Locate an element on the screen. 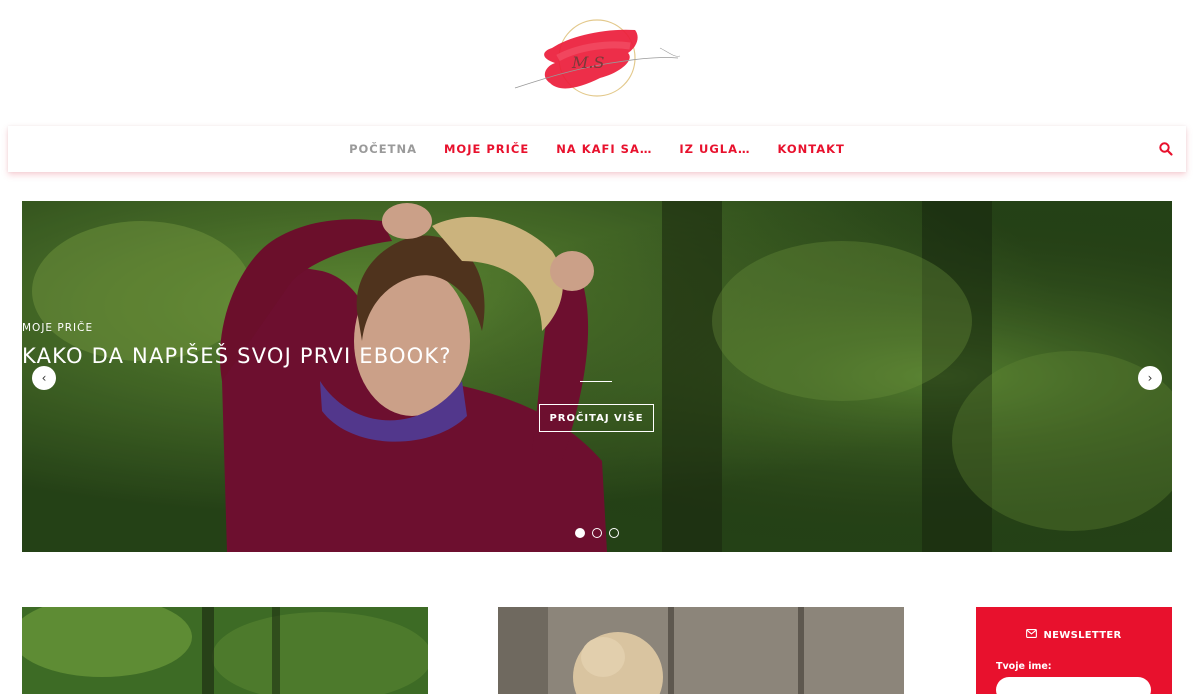 Image resolution: width=1200 pixels, height=694 pixels. newsletter-header: NEWSLETTER is located at coordinates (1074, 635).